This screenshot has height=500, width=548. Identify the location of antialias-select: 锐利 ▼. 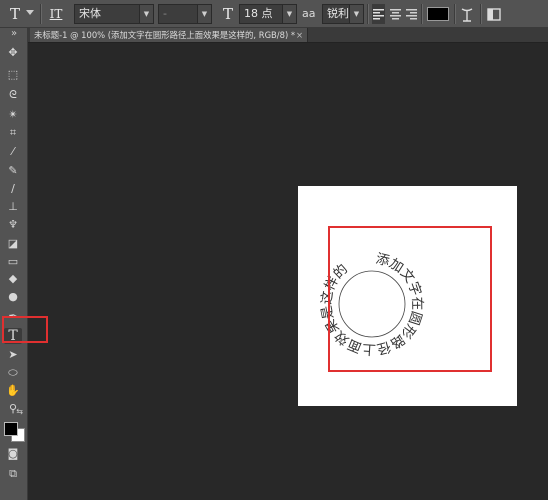
(343, 14).